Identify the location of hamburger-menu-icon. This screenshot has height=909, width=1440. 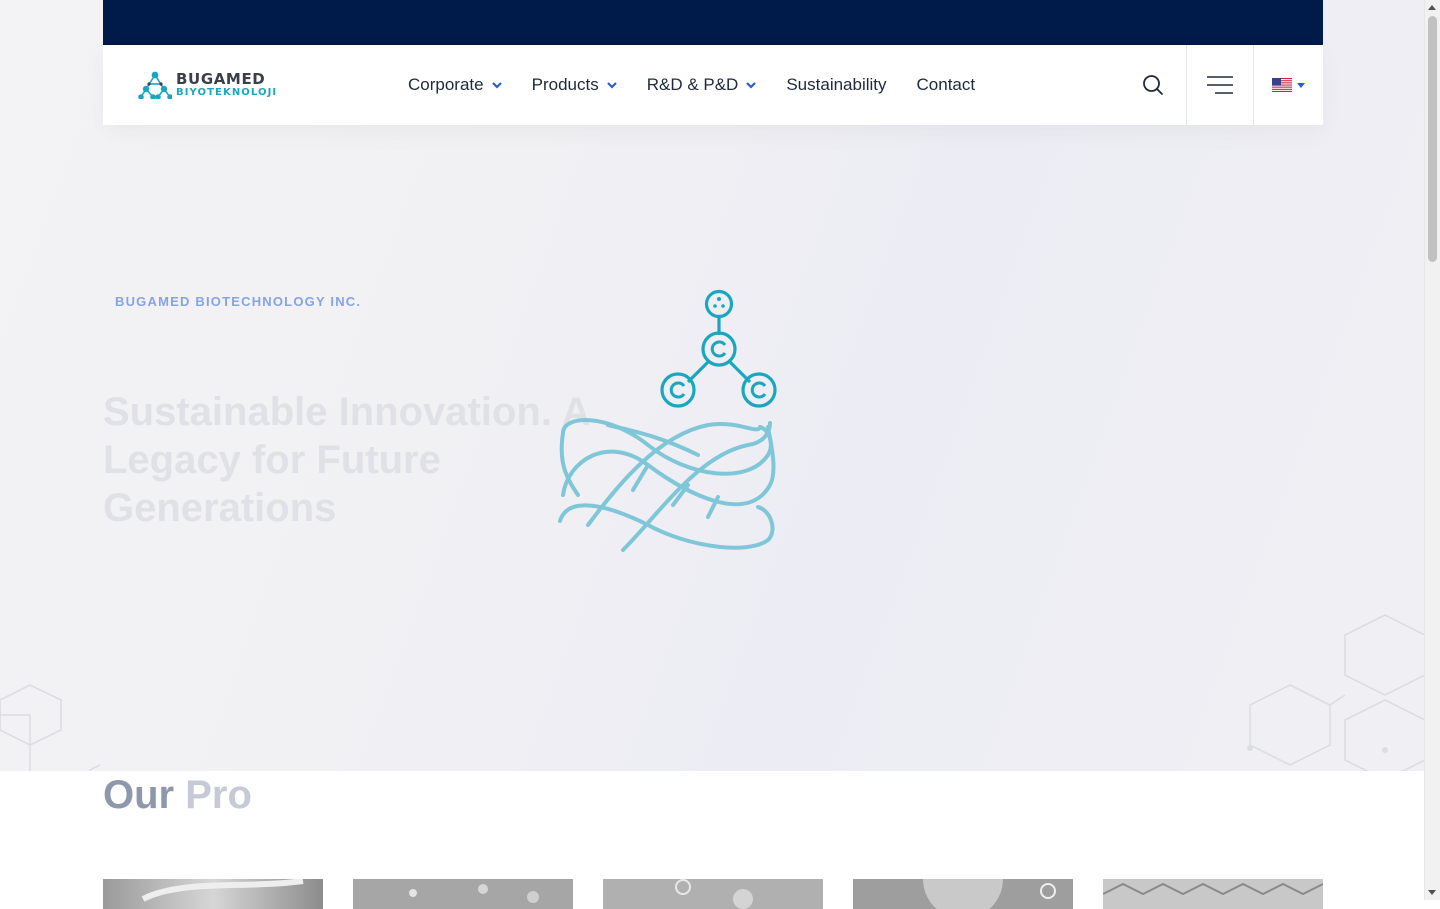
(1220, 85).